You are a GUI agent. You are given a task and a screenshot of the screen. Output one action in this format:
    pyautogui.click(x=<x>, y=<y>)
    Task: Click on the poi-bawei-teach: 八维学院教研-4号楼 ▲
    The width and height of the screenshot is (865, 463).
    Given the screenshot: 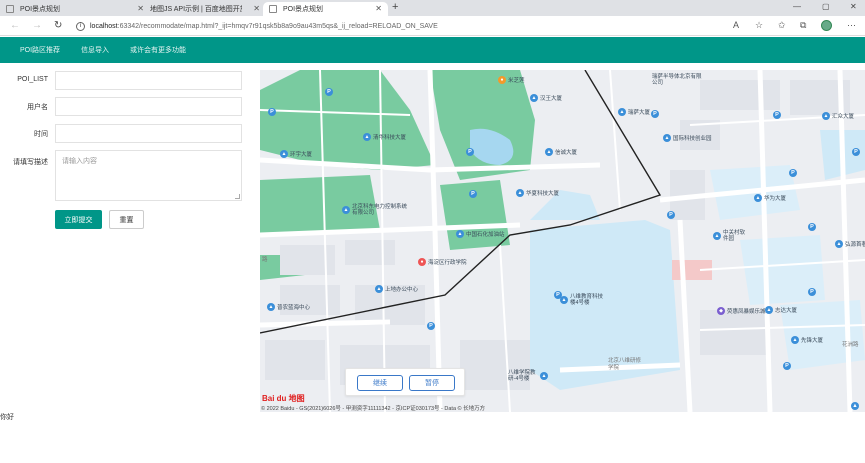 What is the action you would take?
    pyautogui.click(x=529, y=376)
    